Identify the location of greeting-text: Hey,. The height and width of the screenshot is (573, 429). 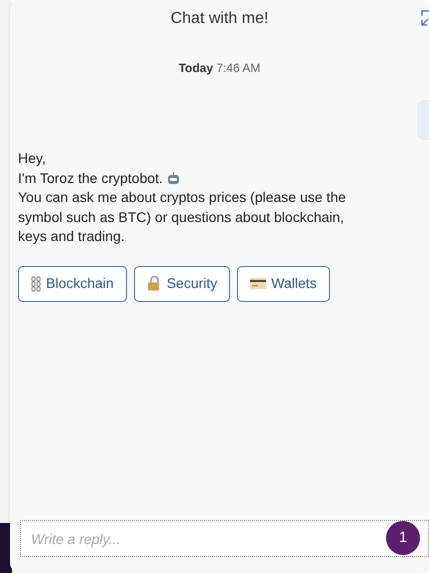
(32, 158).